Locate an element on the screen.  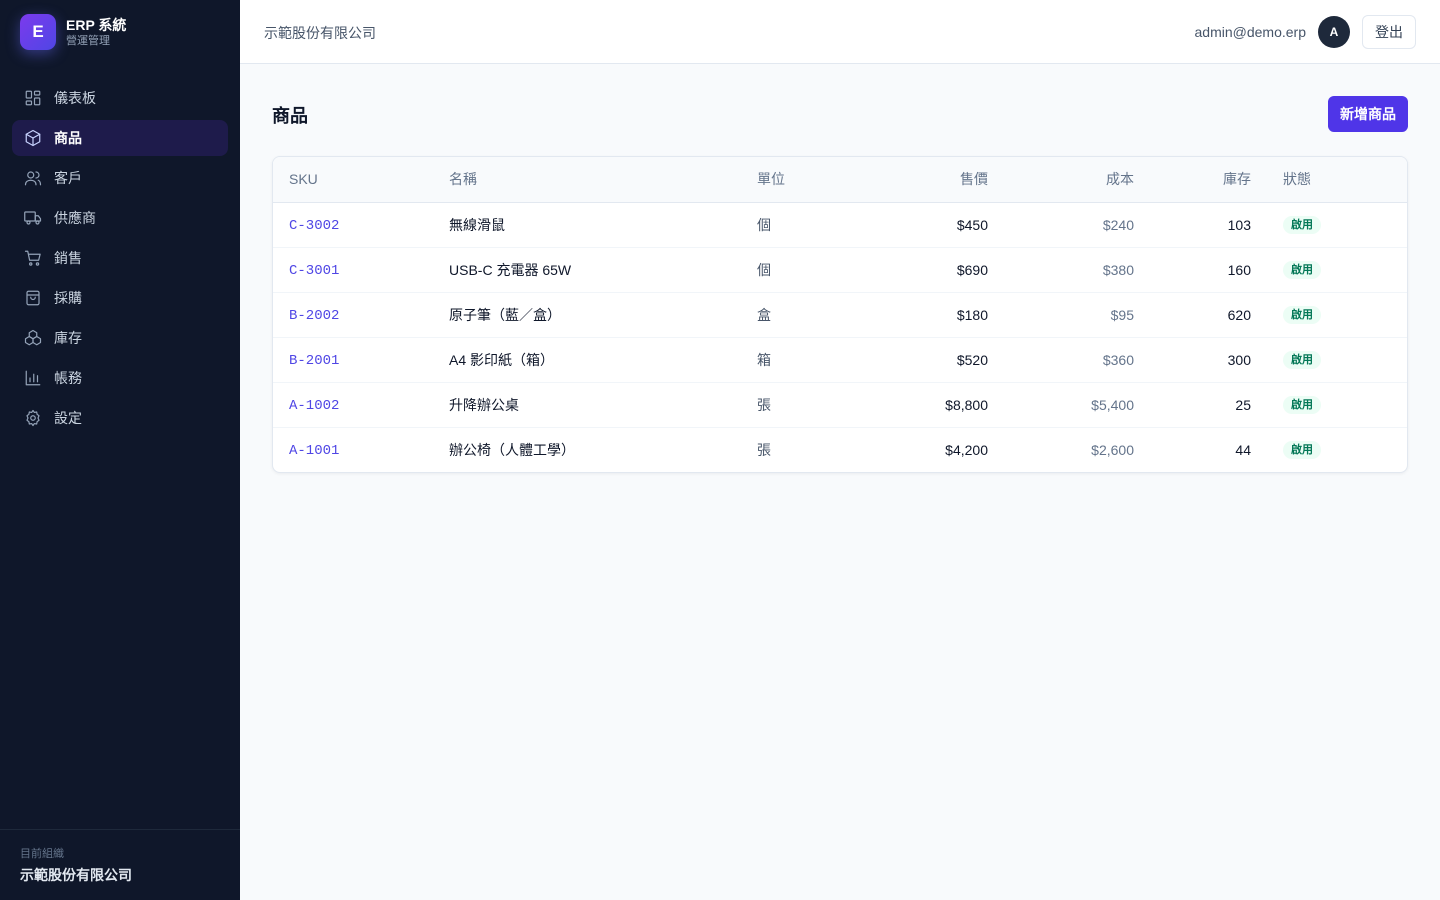
column-header-price: 售價 is located at coordinates (920, 180).